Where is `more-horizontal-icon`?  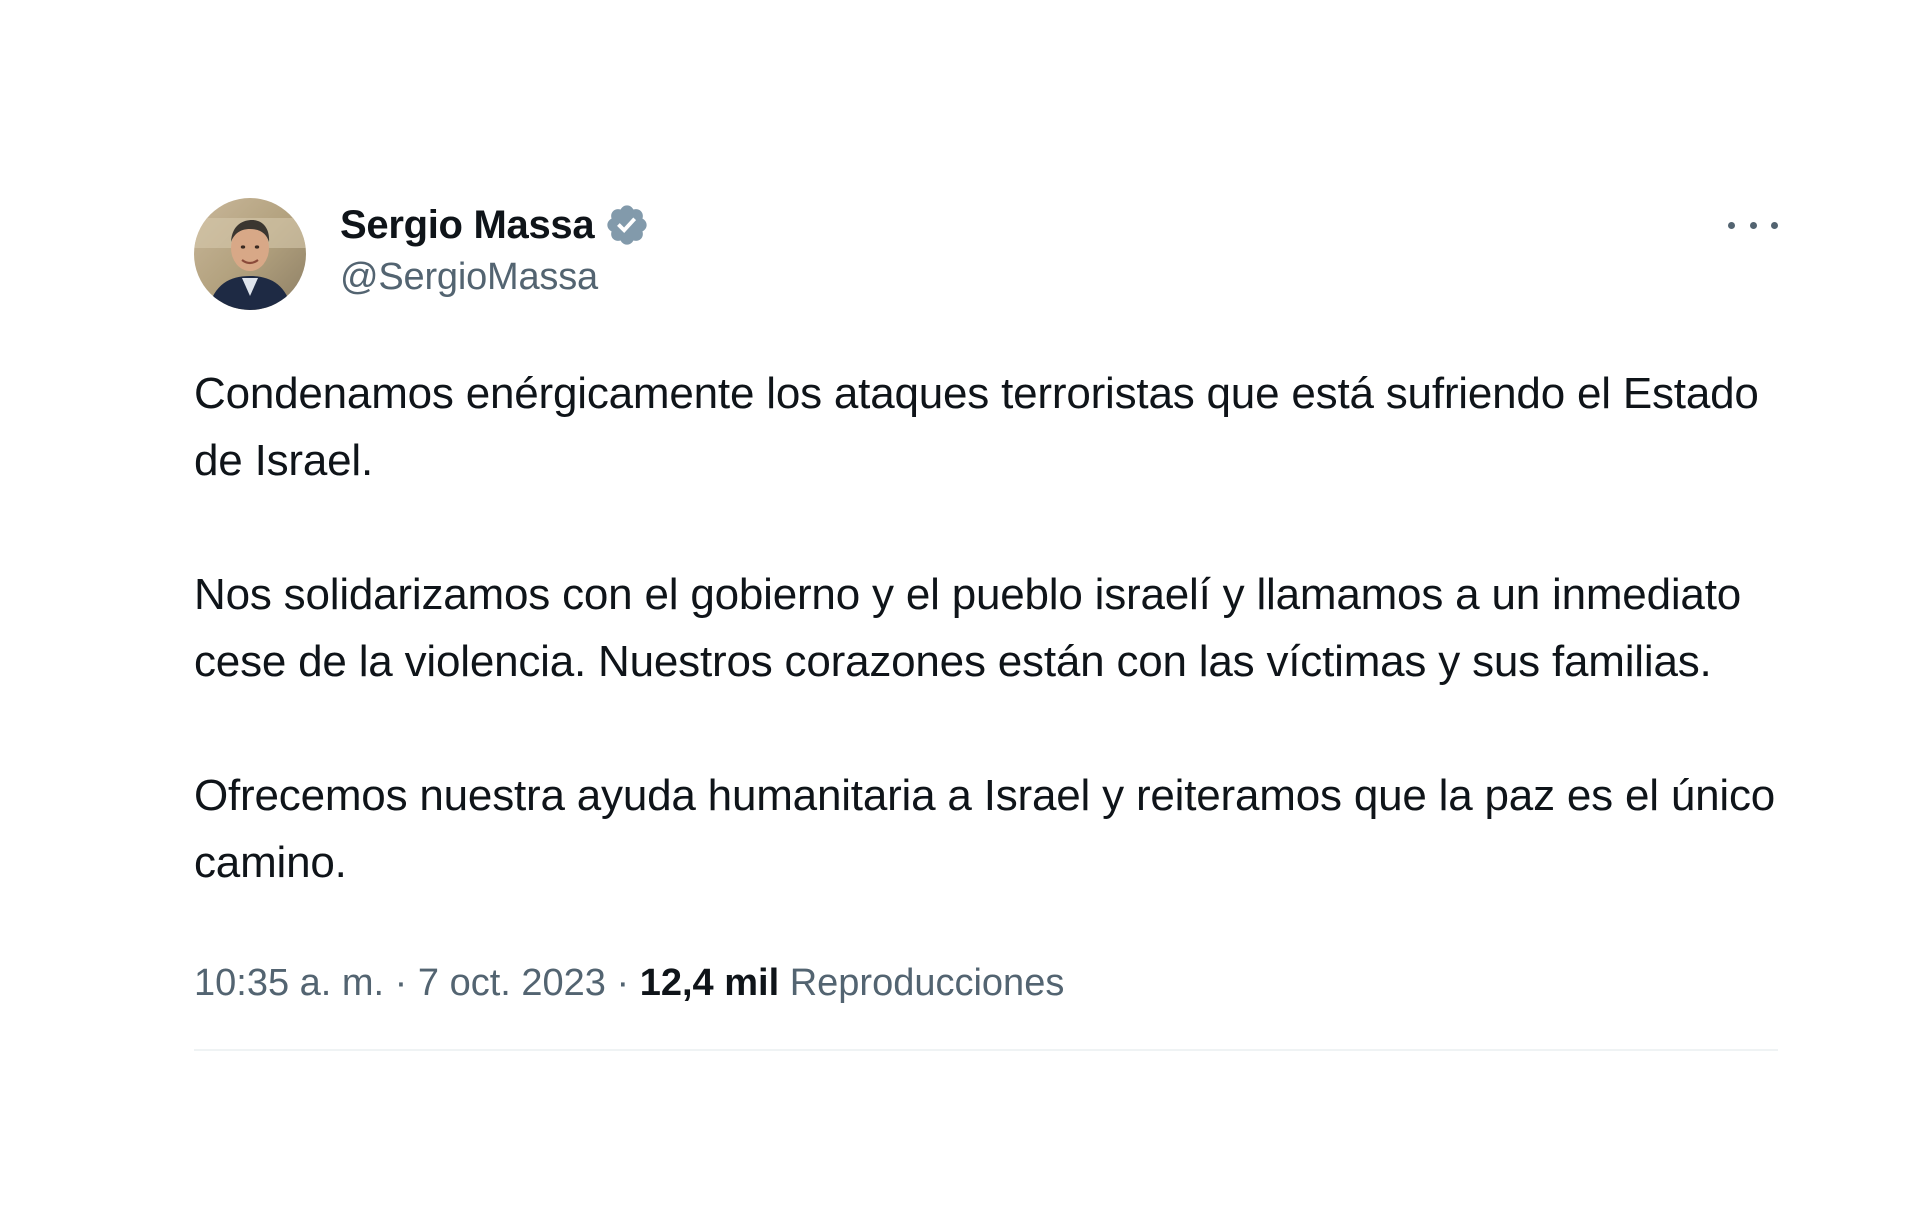 more-horizontal-icon is located at coordinates (1753, 225).